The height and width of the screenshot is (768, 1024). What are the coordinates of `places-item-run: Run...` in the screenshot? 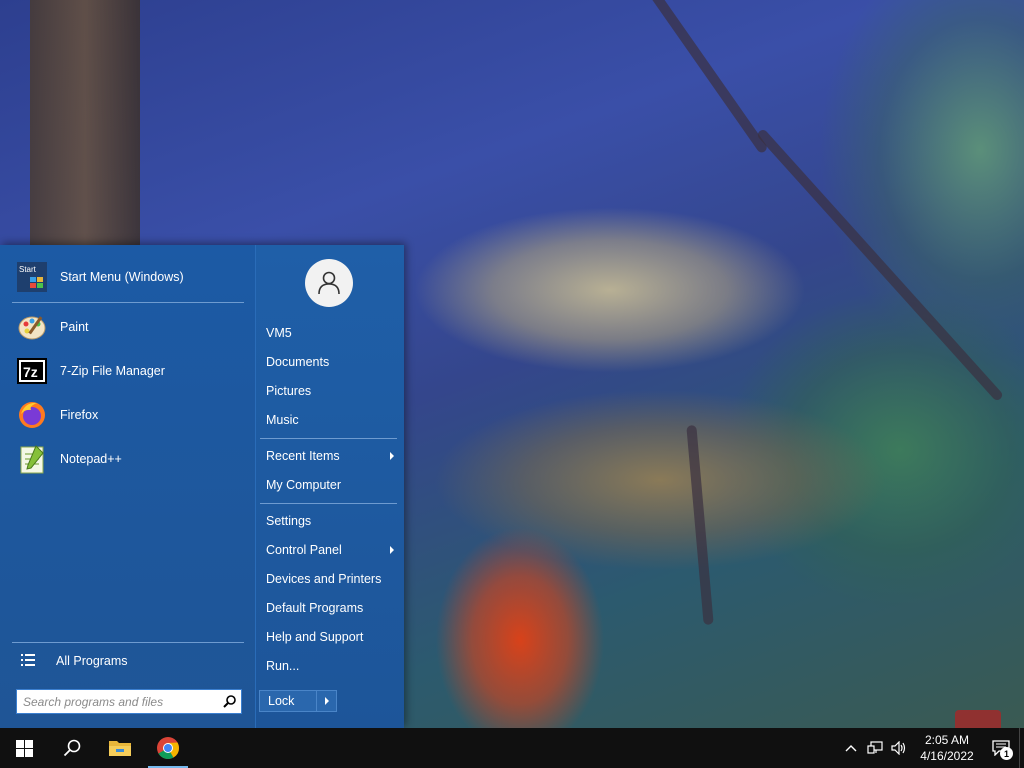 It's located at (330, 666).